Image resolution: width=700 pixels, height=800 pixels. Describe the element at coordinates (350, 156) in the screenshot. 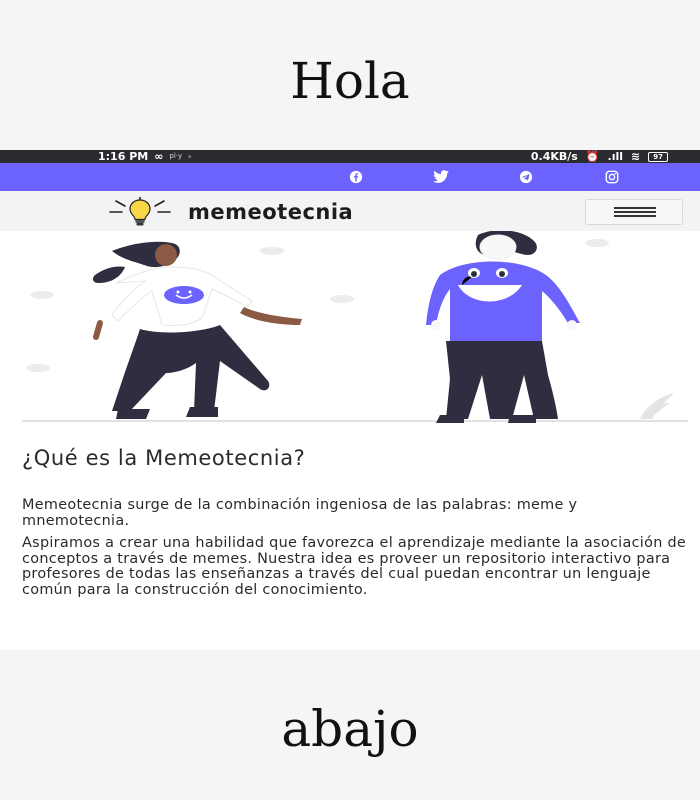

I see `status-bar: 1:16 PM ∞ pl·y ℴ 0.4KB/s ⏰ .ıll ≋ 97` at that location.